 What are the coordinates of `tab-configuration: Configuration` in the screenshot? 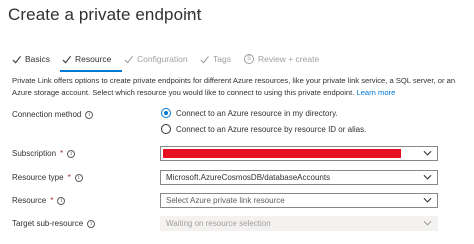 It's located at (156, 59).